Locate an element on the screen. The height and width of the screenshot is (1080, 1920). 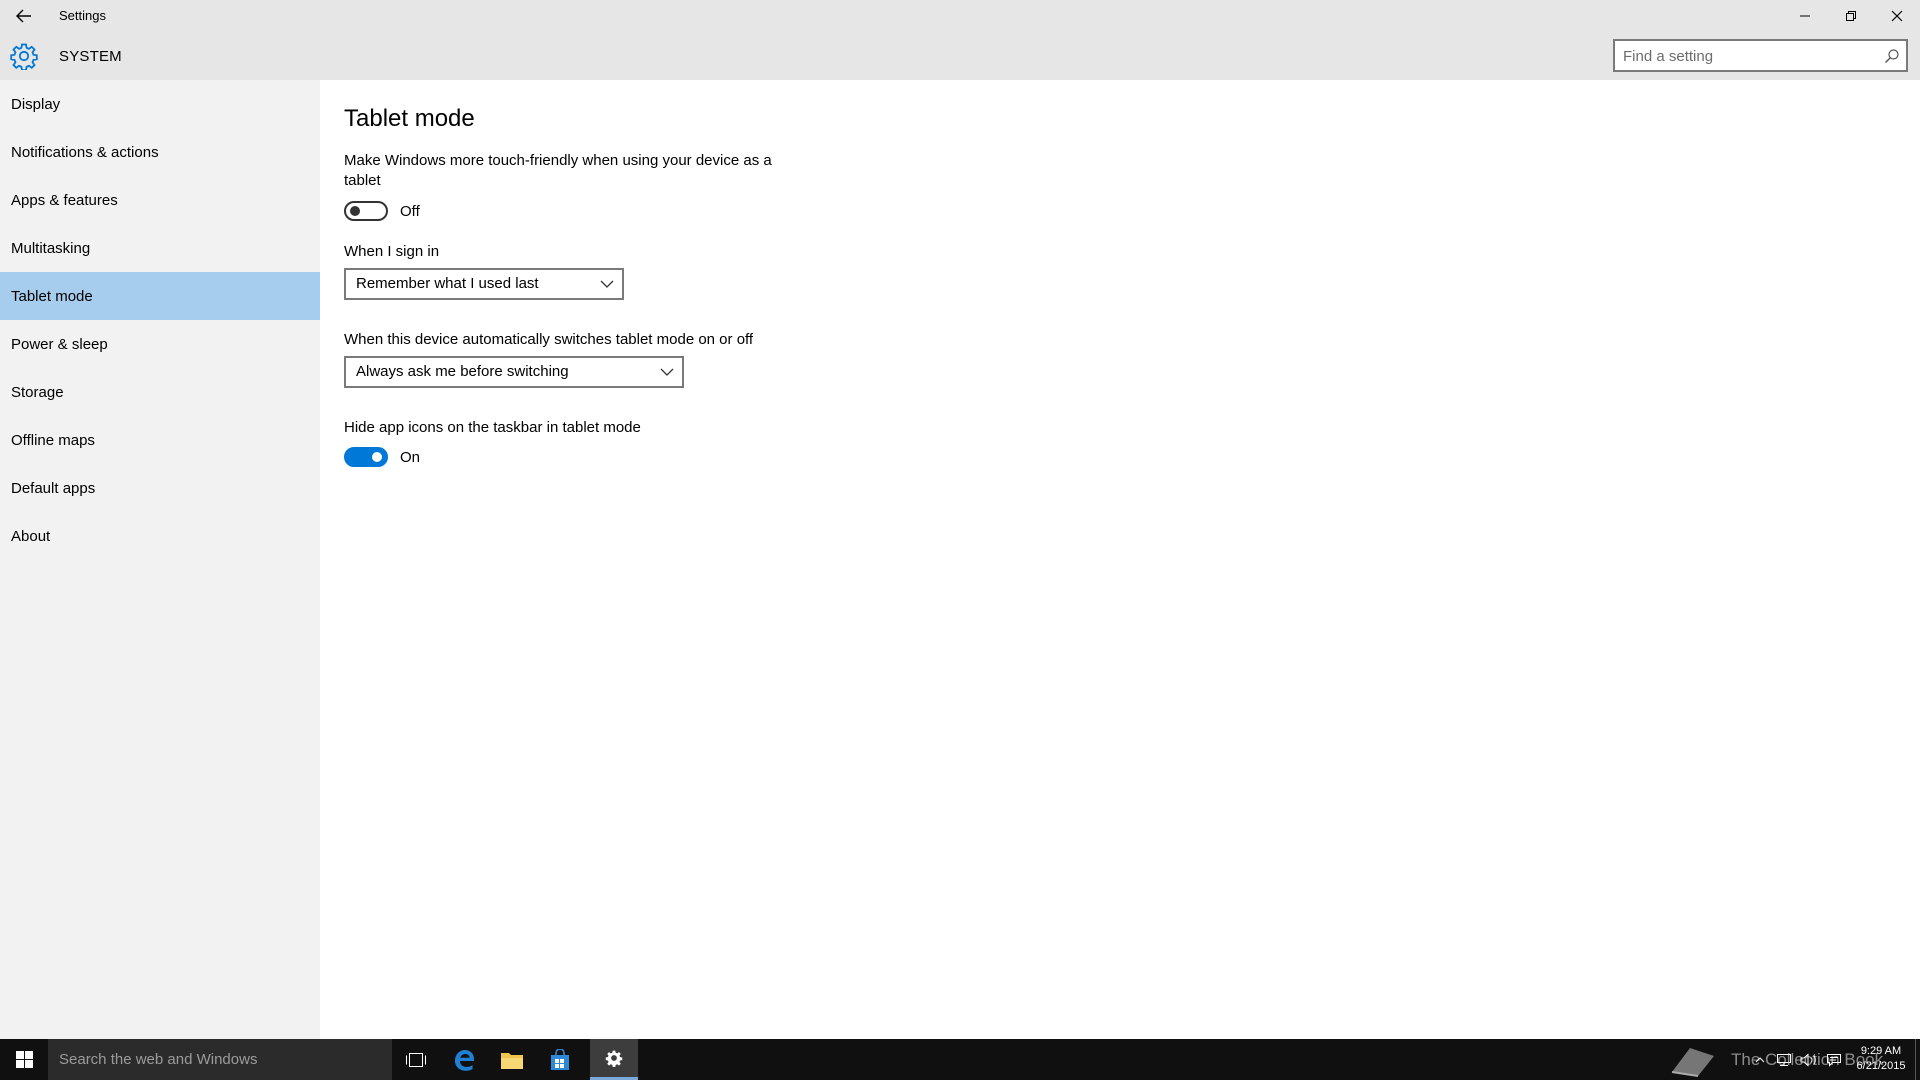
taskbar-store-button is located at coordinates (560, 1059).